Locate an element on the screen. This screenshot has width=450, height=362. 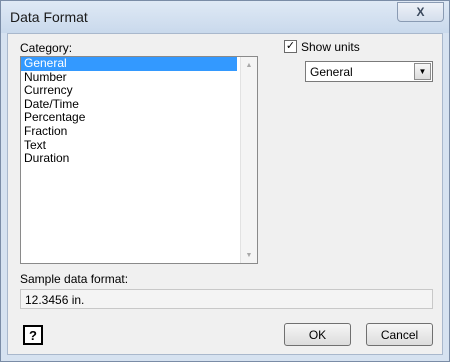
chevron-down-icon: ▼ is located at coordinates (422, 71).